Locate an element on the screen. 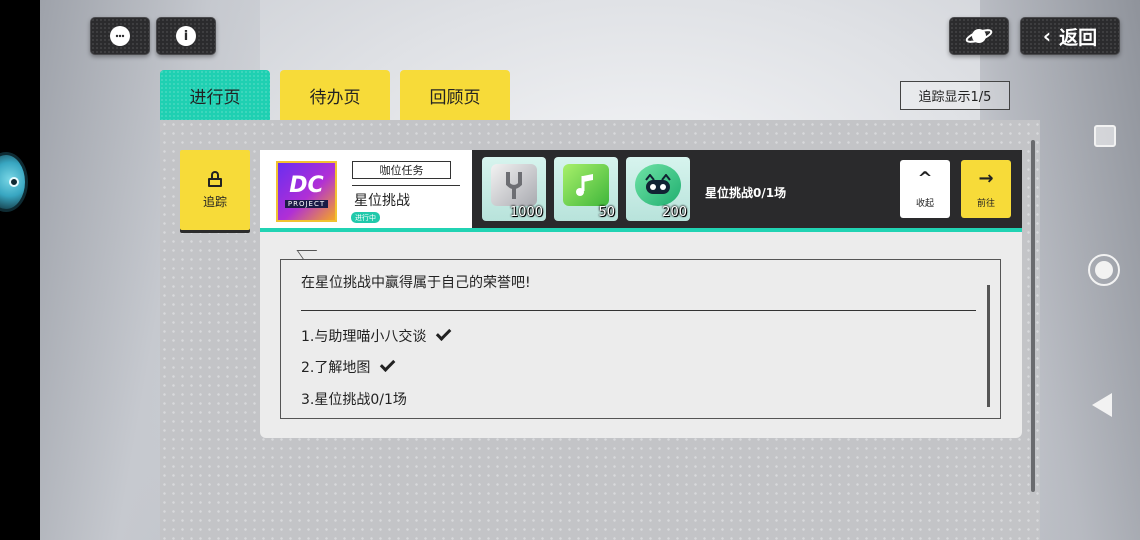  panel-scrollbar is located at coordinates (1033, 316).